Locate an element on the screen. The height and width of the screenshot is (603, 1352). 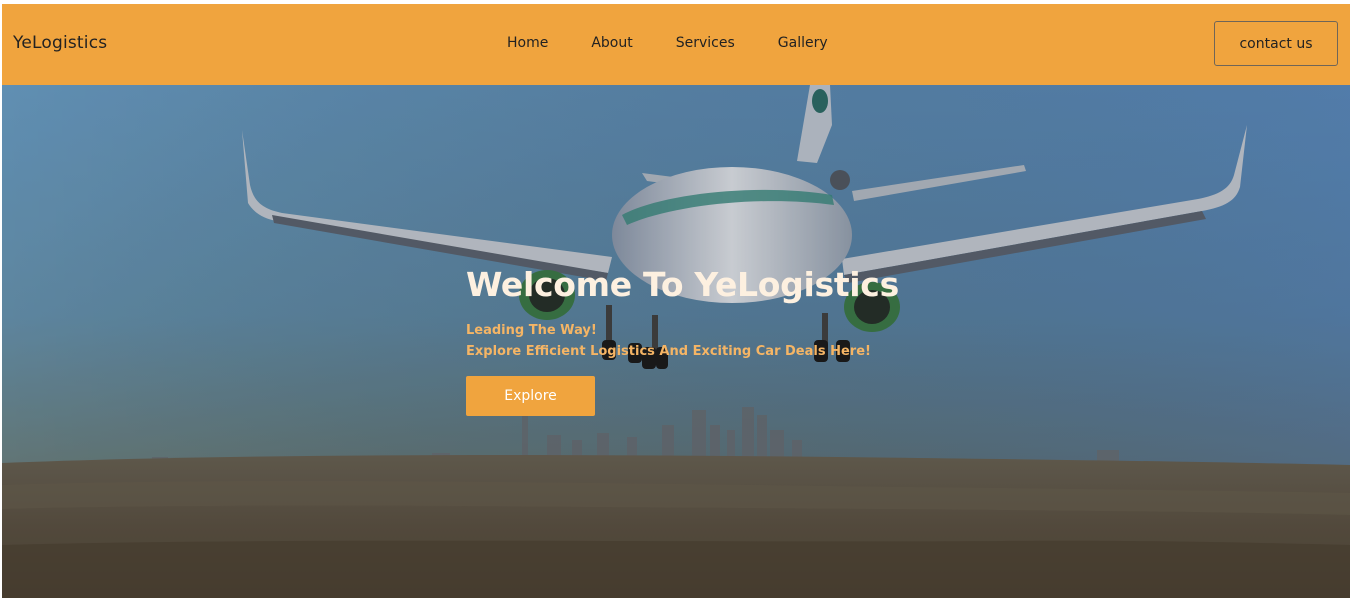
nav-services: Services is located at coordinates (705, 43).